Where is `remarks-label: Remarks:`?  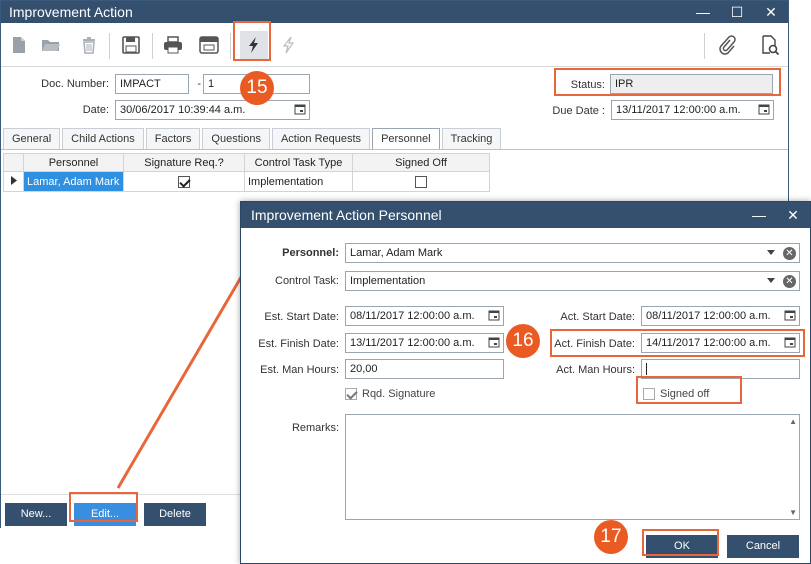 remarks-label: Remarks: is located at coordinates (315, 428).